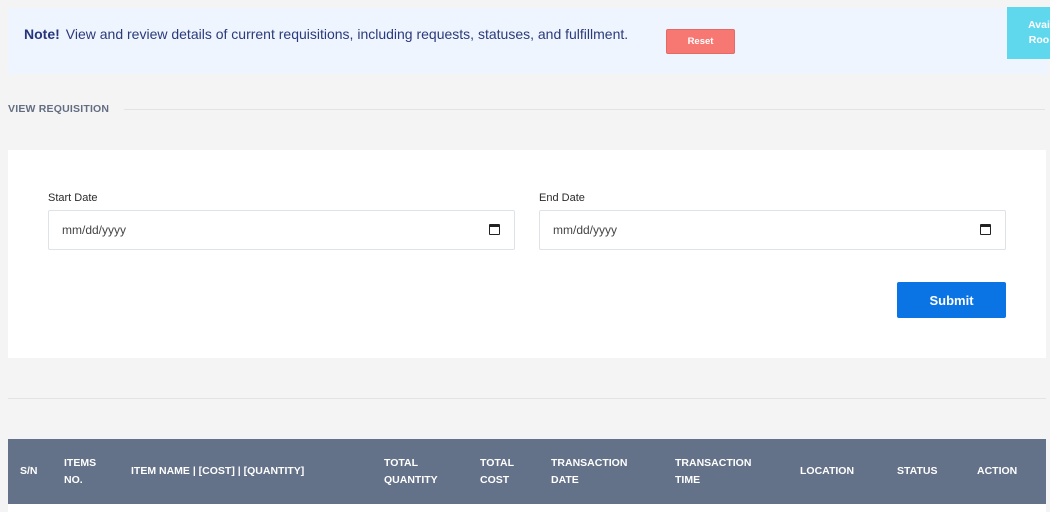 This screenshot has width=1050, height=512. What do you see at coordinates (527, 508) in the screenshot?
I see `requisition-table-body` at bounding box center [527, 508].